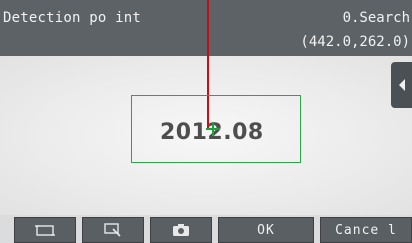  I want to click on detection-coordinates: (442.0,262.0), so click(355, 42).